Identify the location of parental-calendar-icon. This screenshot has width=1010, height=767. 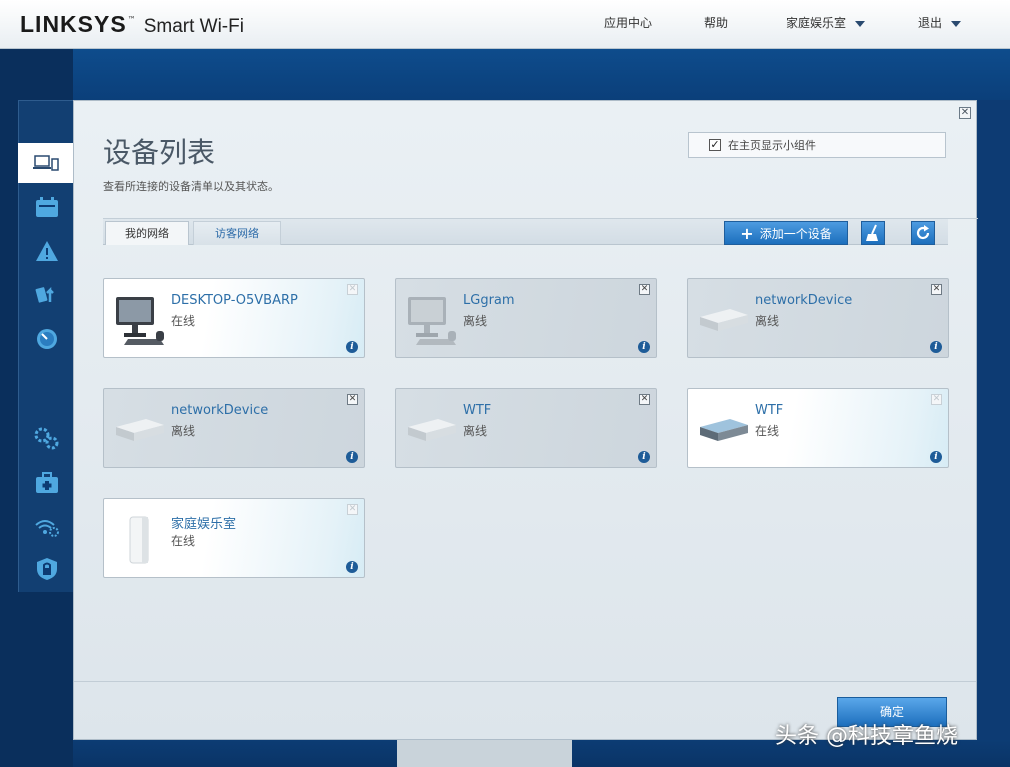
(47, 207).